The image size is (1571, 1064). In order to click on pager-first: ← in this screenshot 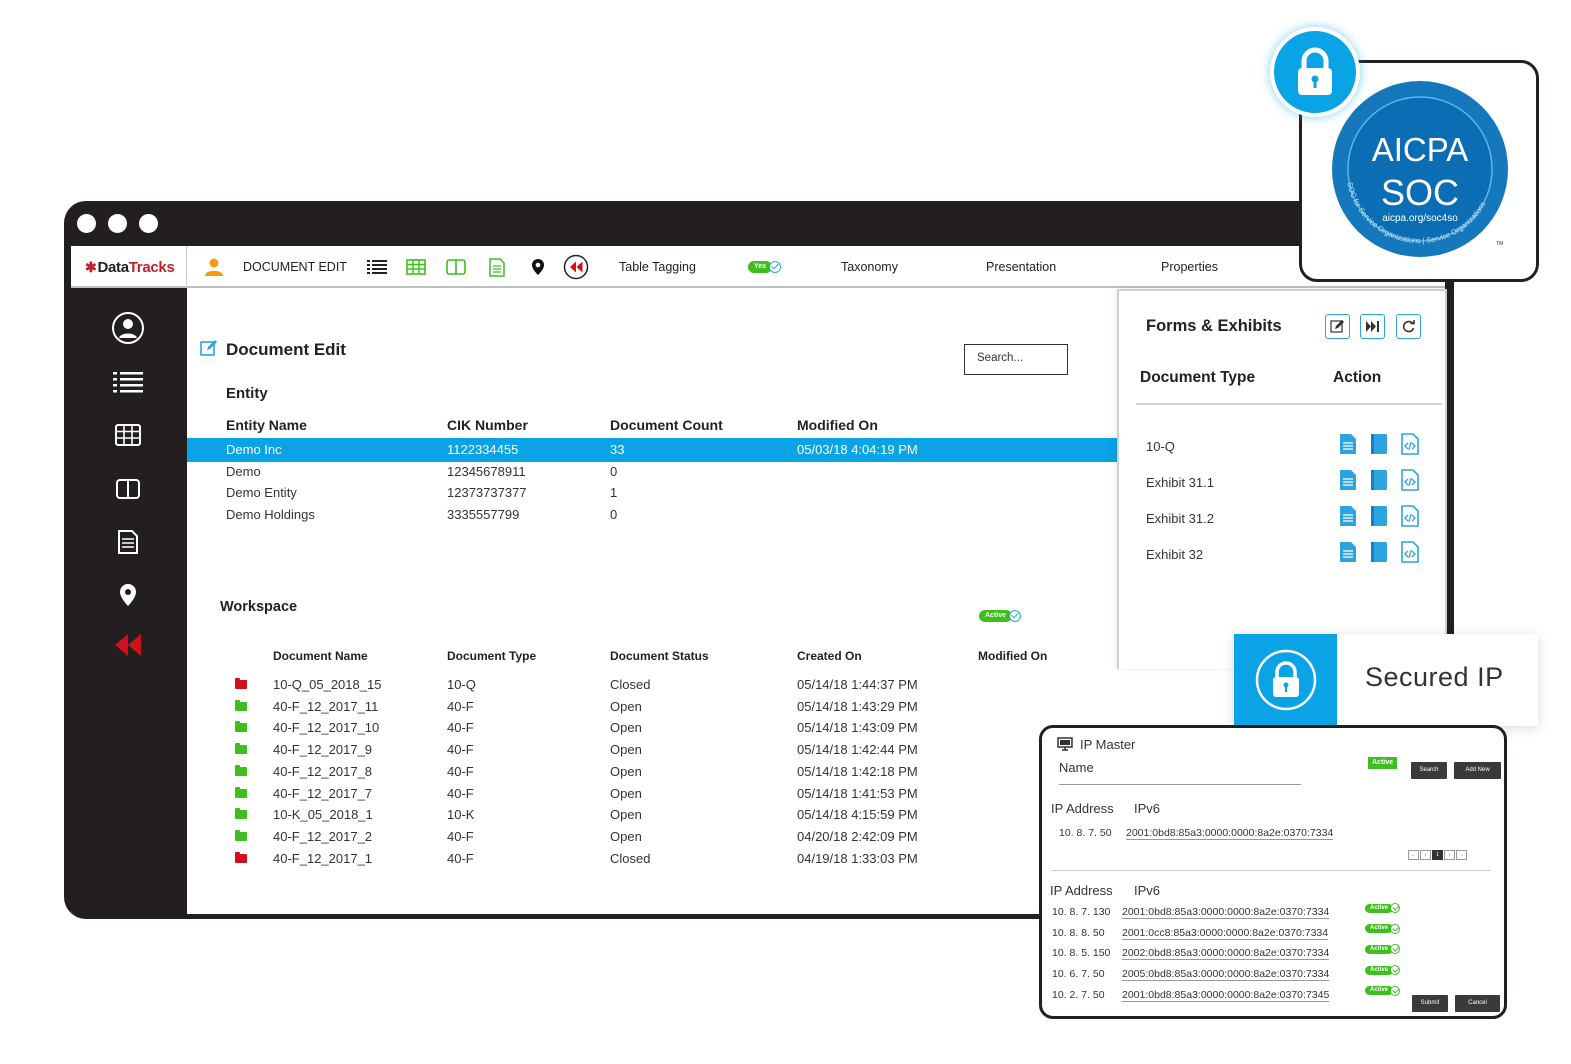, I will do `click(1413, 855)`.